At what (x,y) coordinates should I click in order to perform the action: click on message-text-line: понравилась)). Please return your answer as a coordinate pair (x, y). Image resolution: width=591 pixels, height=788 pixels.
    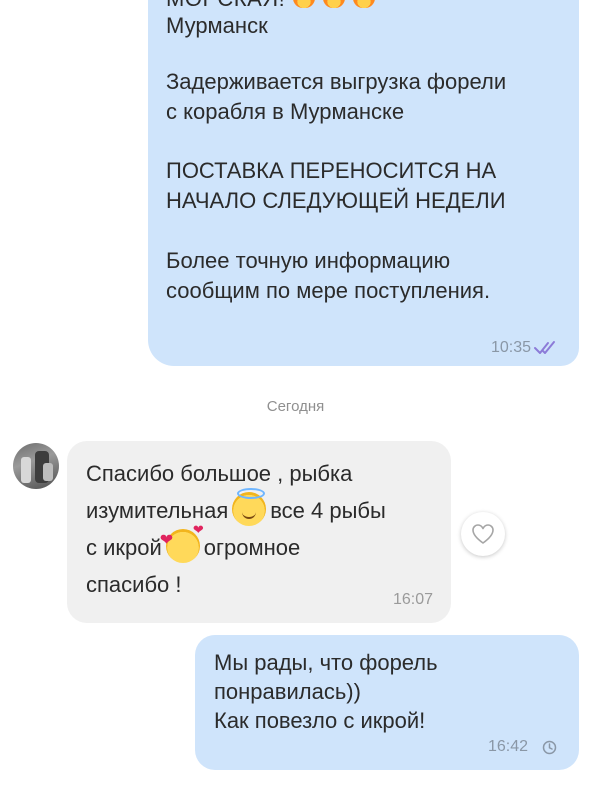
    Looking at the image, I should click on (287, 691).